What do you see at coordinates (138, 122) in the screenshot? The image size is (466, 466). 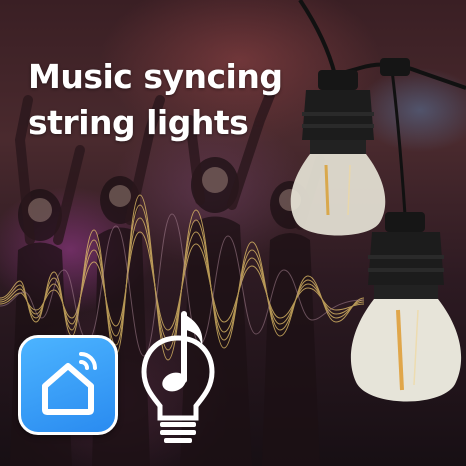 I see `headline-line-2: string lights` at bounding box center [138, 122].